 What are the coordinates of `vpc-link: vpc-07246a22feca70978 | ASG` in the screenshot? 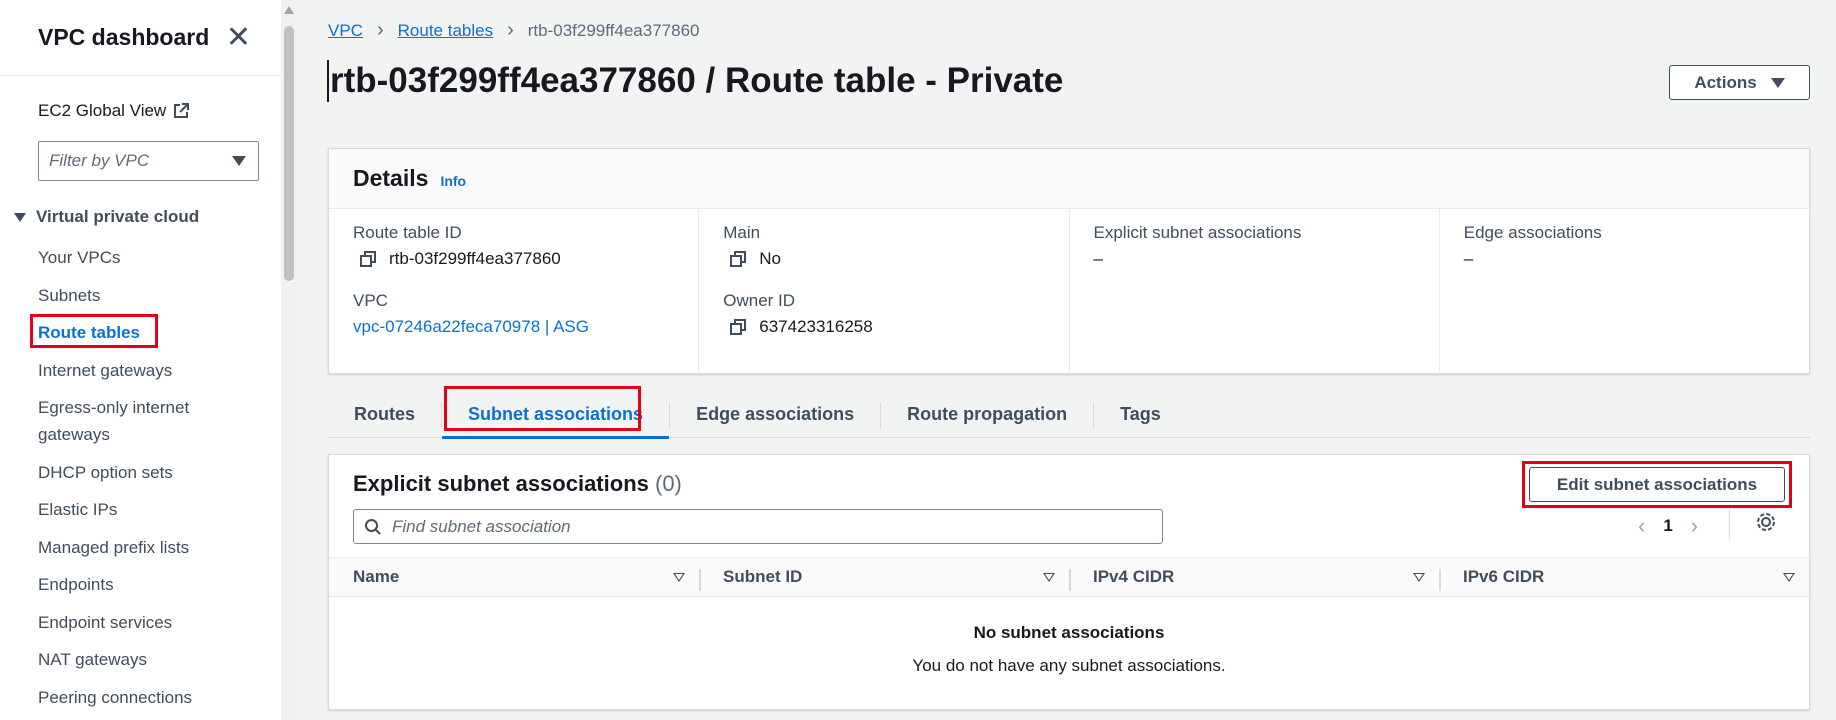 It's located at (471, 327).